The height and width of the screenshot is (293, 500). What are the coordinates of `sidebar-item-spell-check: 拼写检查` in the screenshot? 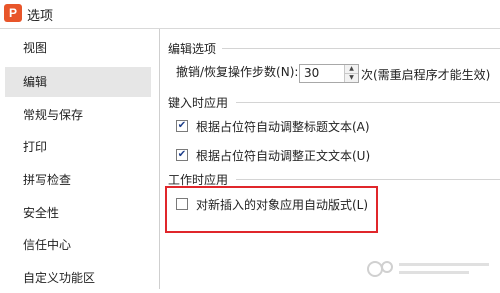 It's located at (78, 180).